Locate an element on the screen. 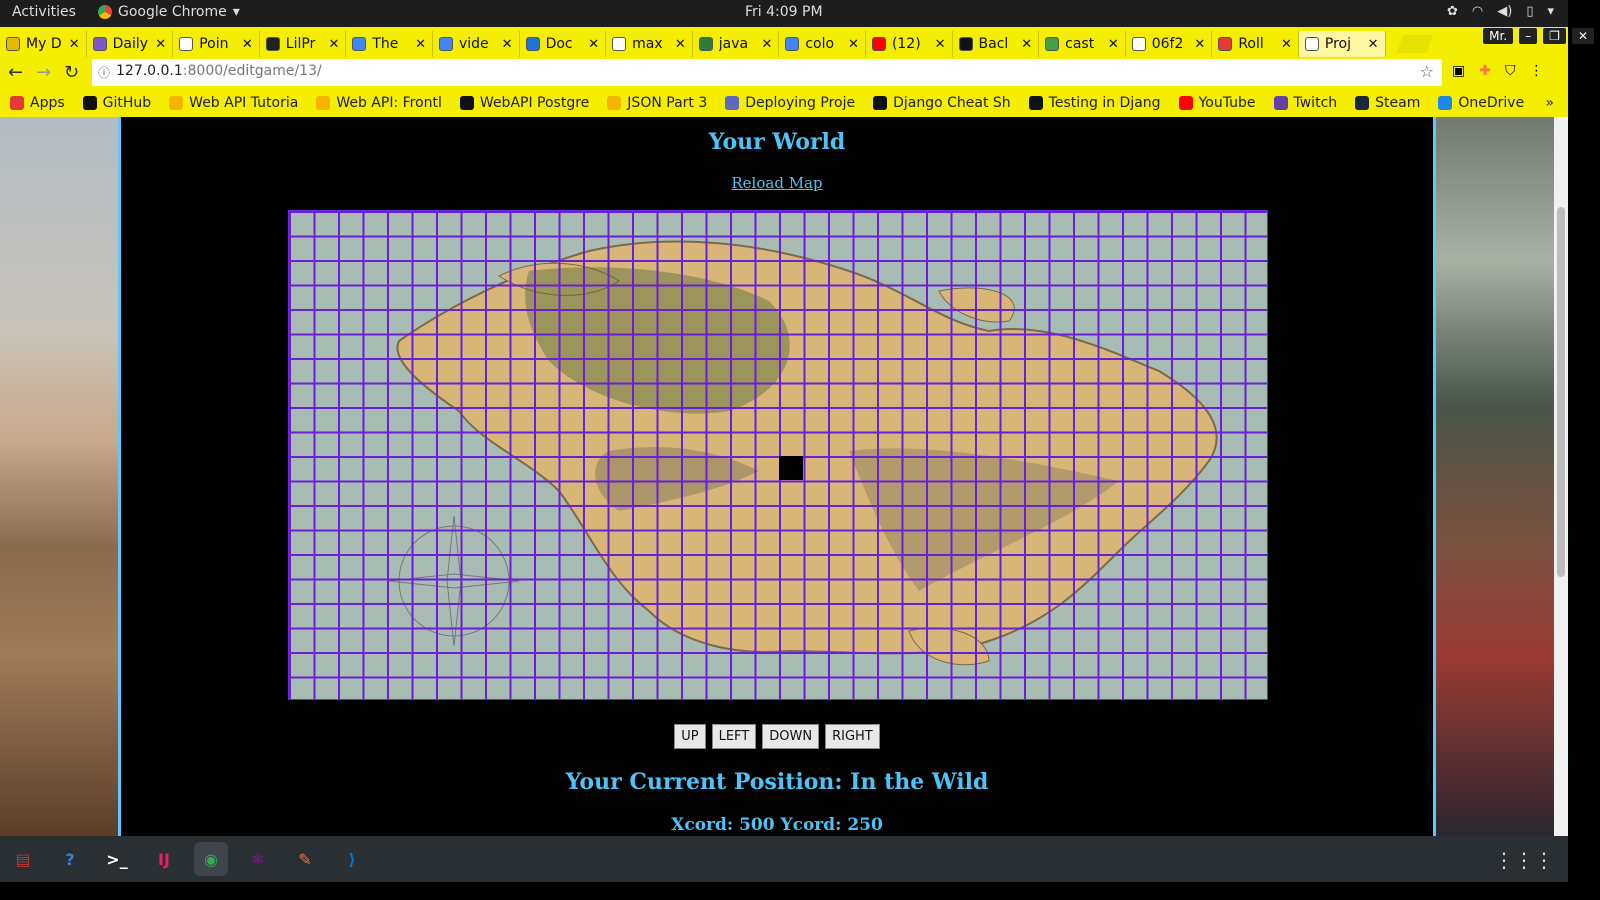 Image resolution: width=1600 pixels, height=900 pixels. bookmark-item: Web API Tutoria is located at coordinates (233, 103).